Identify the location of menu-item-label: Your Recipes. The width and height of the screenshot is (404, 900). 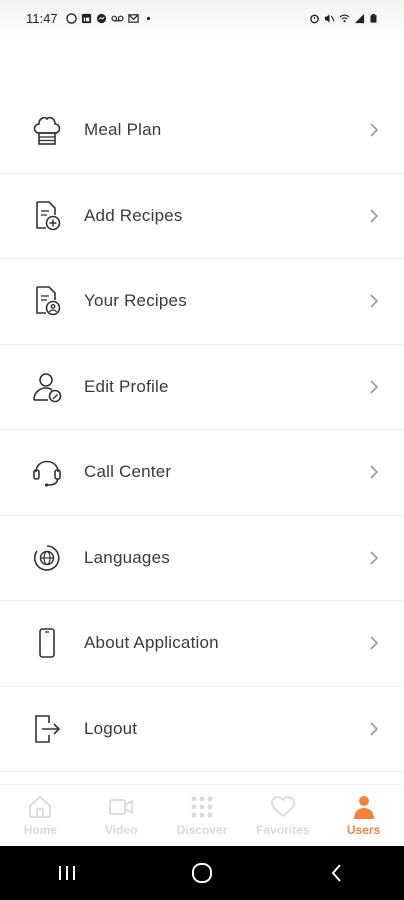
(135, 301).